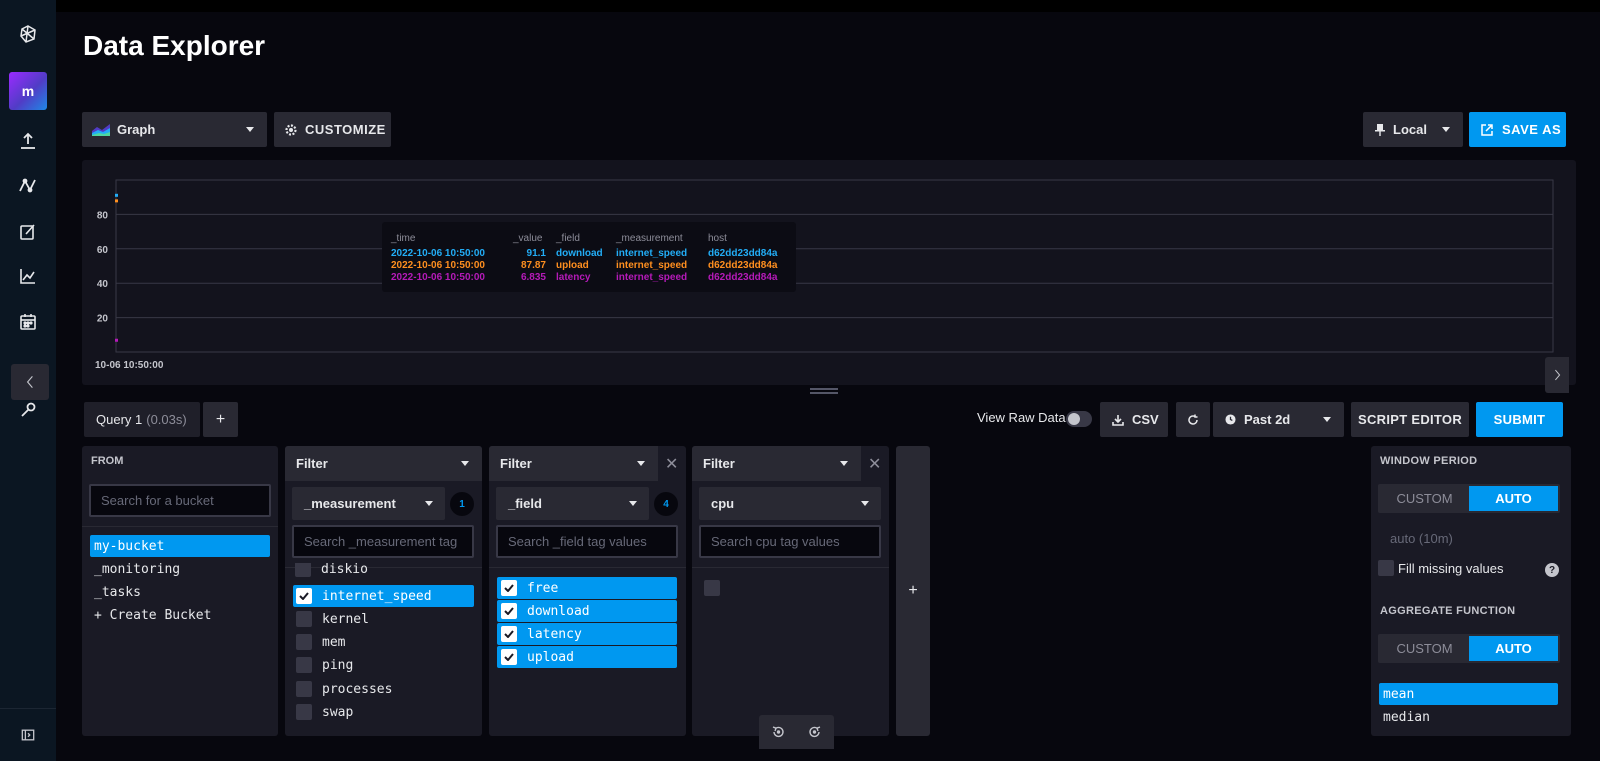 This screenshot has width=1600, height=761. I want to click on aggregate-custom-button: CUSTOM, so click(1424, 648).